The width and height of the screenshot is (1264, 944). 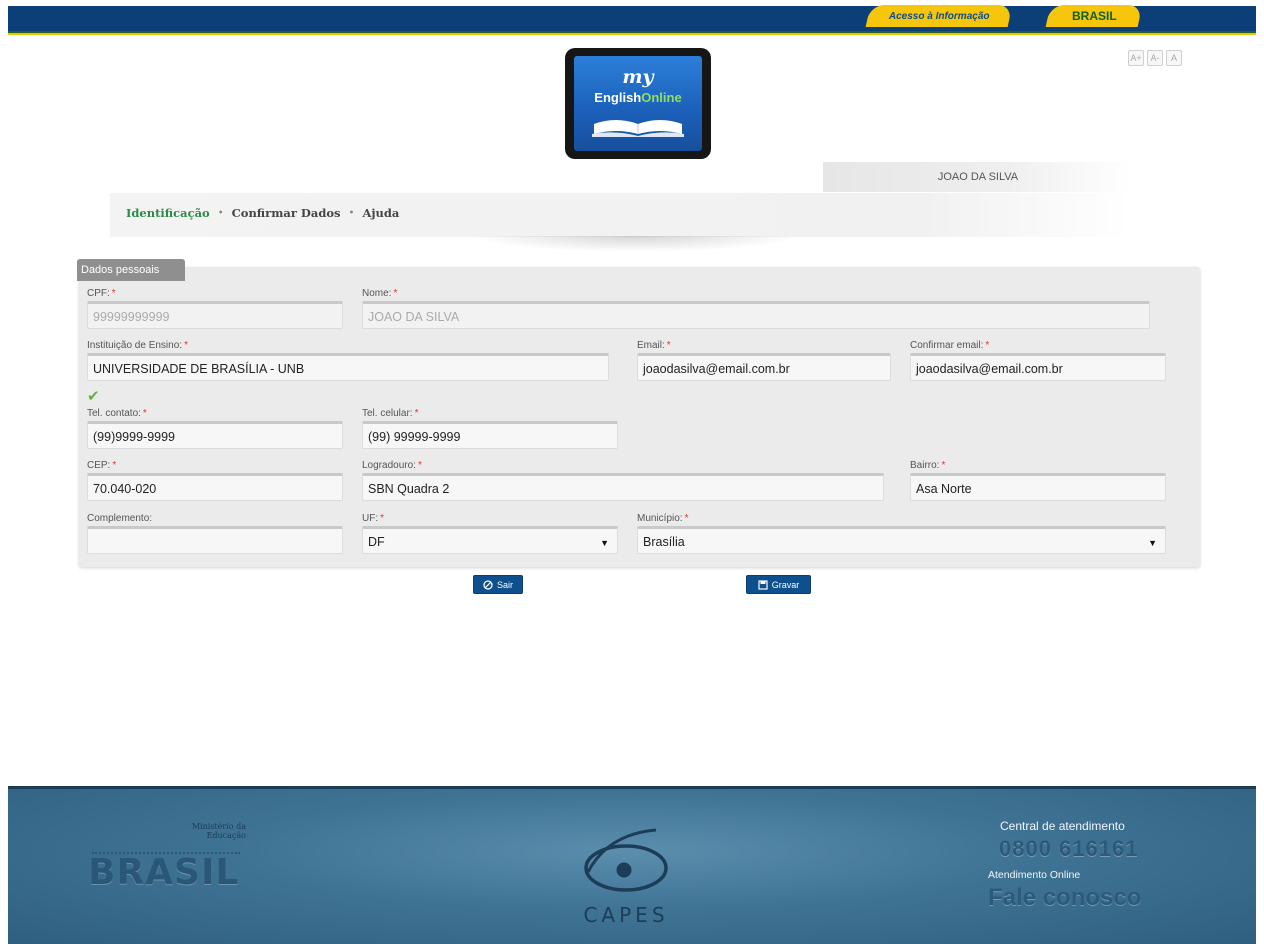 I want to click on font-size-controls: A+ A- A, so click(x=1155, y=58).